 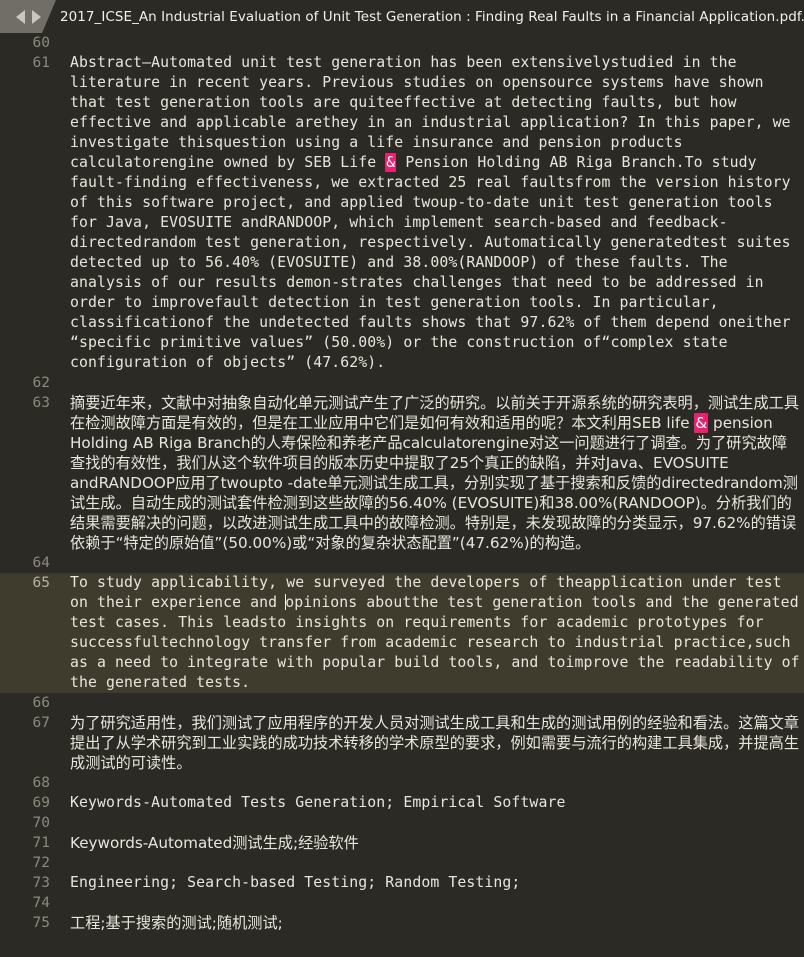 What do you see at coordinates (41, 43) in the screenshot?
I see `line-number: 60` at bounding box center [41, 43].